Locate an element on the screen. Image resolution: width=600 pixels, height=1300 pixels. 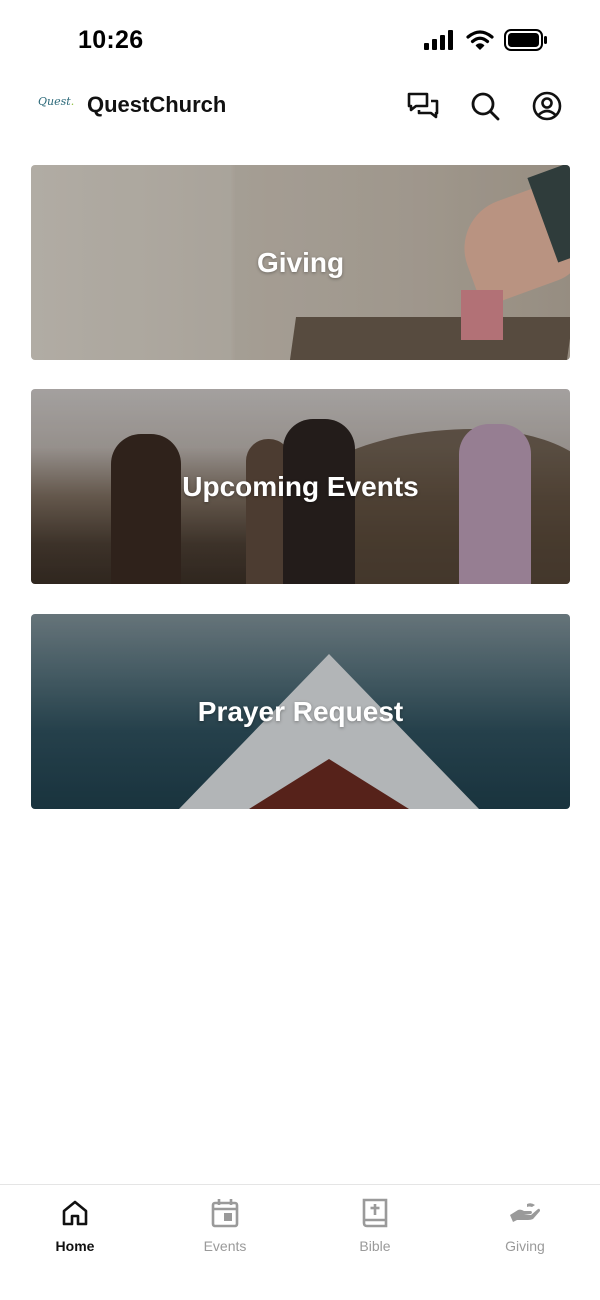
account-icon is located at coordinates (547, 106).